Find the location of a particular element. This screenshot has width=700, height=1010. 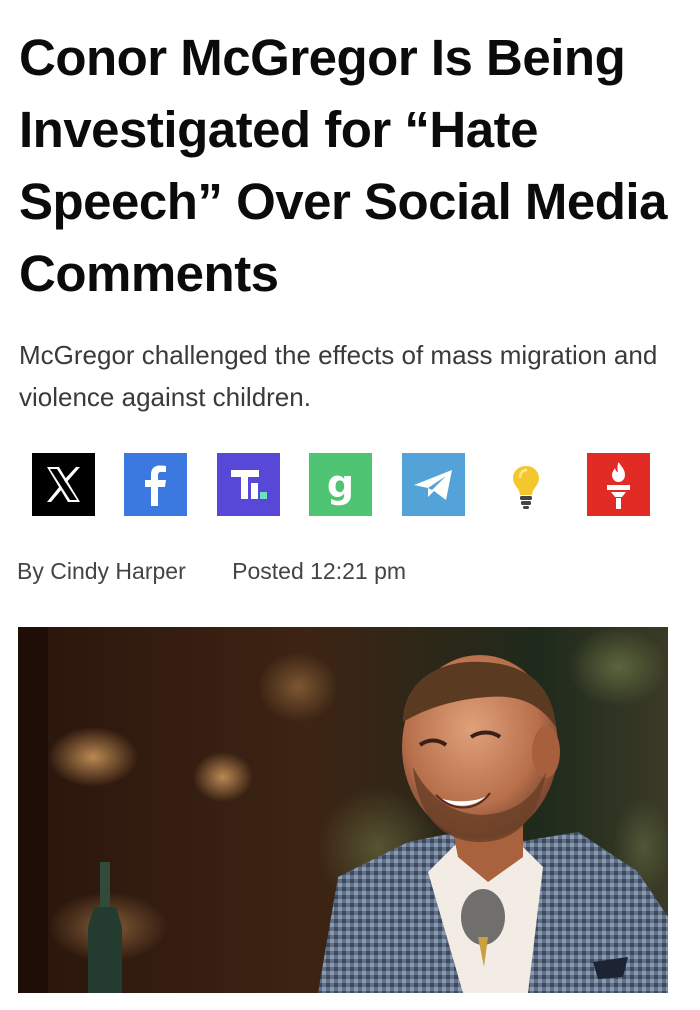

share-truth-social-button is located at coordinates (248, 484).